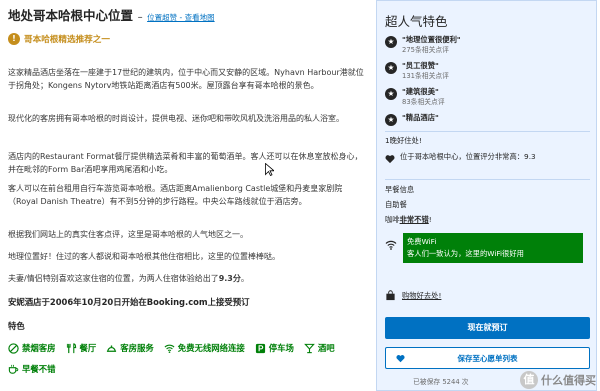  Describe the element at coordinates (14, 39) in the screenshot. I see `exclamation-icon: !` at that location.